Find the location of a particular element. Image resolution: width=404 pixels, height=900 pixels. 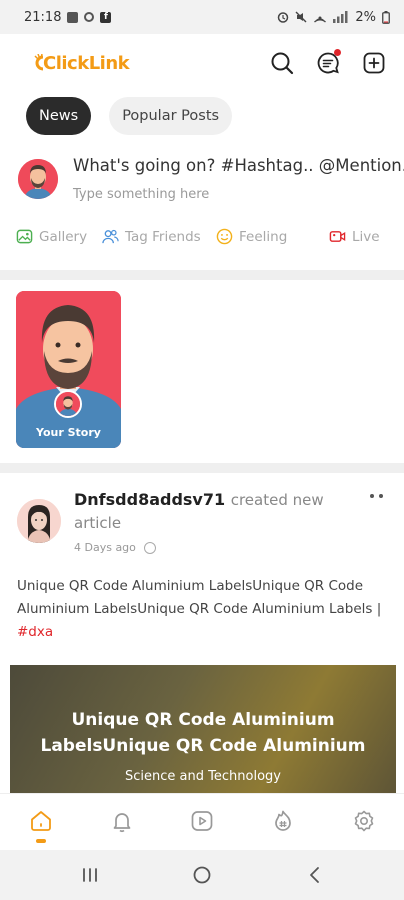

status-right: 2% is located at coordinates (333, 17).